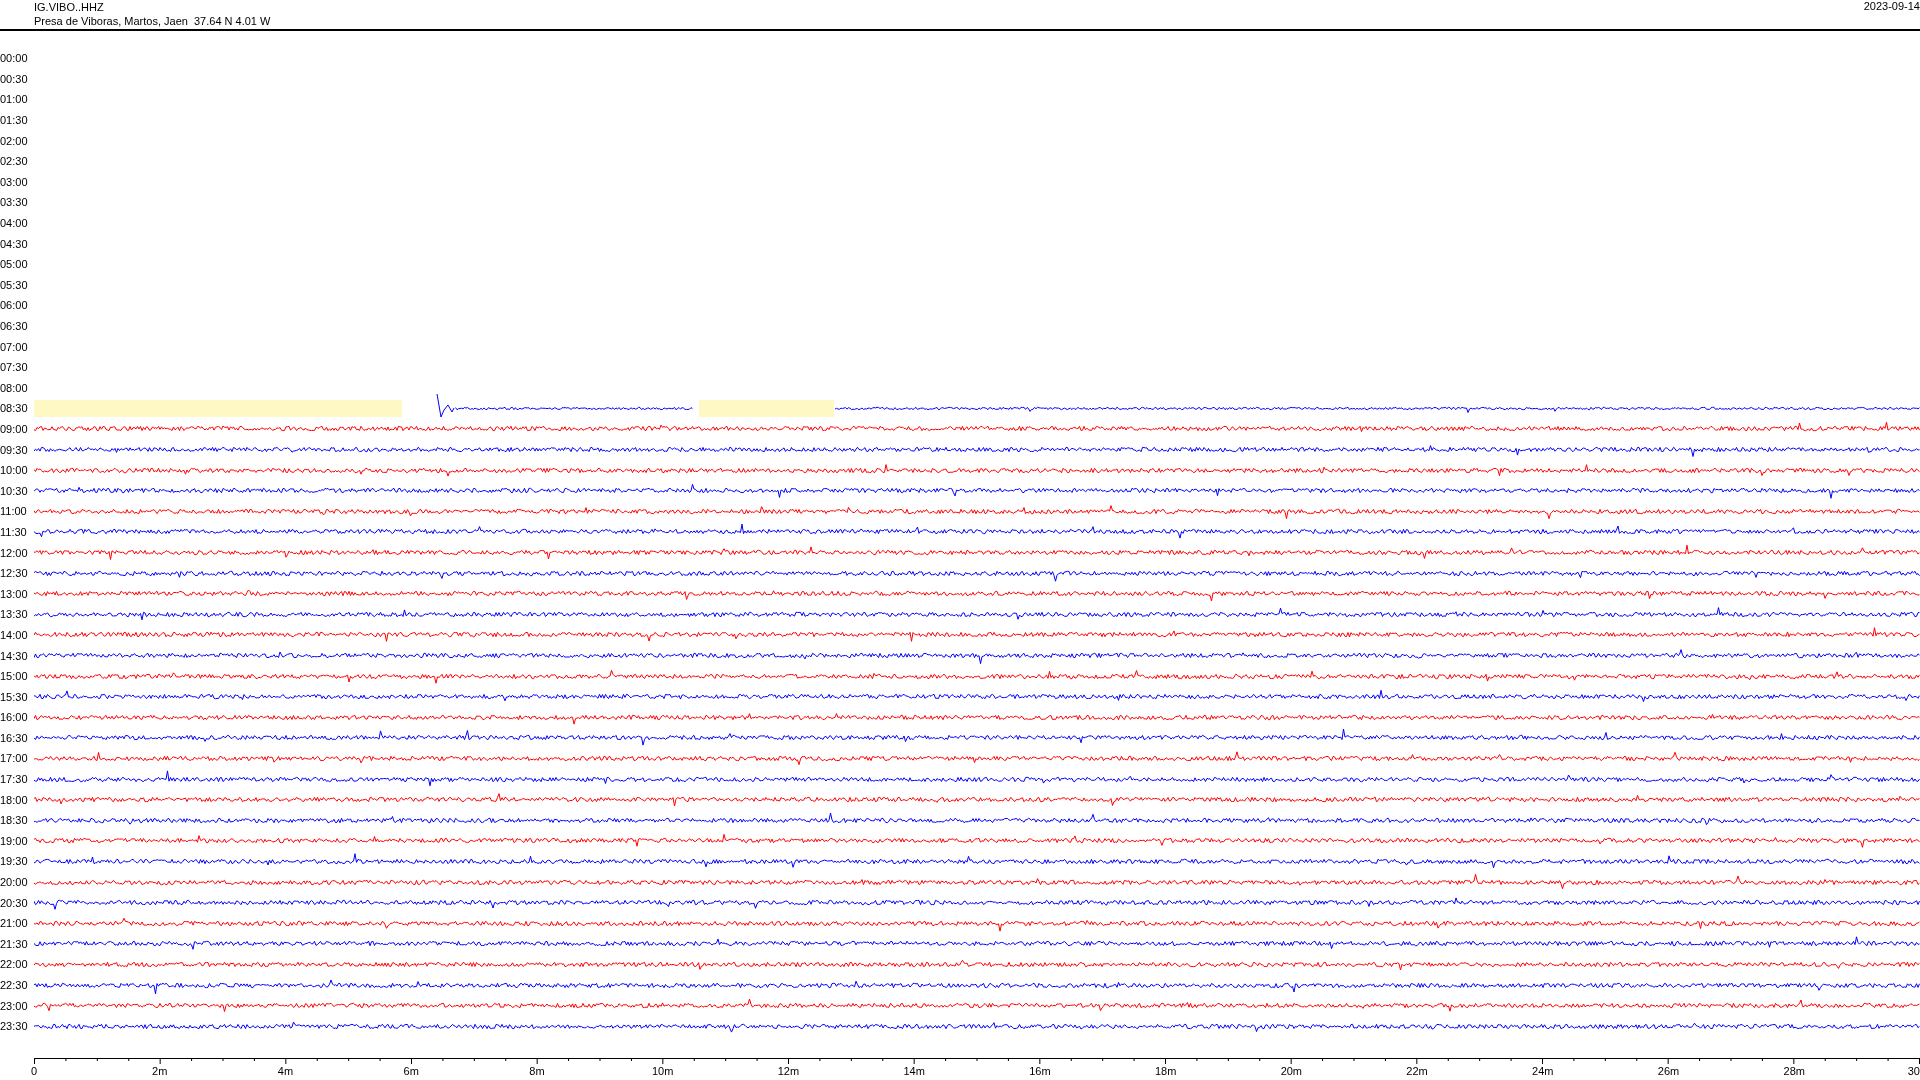  Describe the element at coordinates (14, 634) in the screenshot. I see `time-label: 14:00` at that location.